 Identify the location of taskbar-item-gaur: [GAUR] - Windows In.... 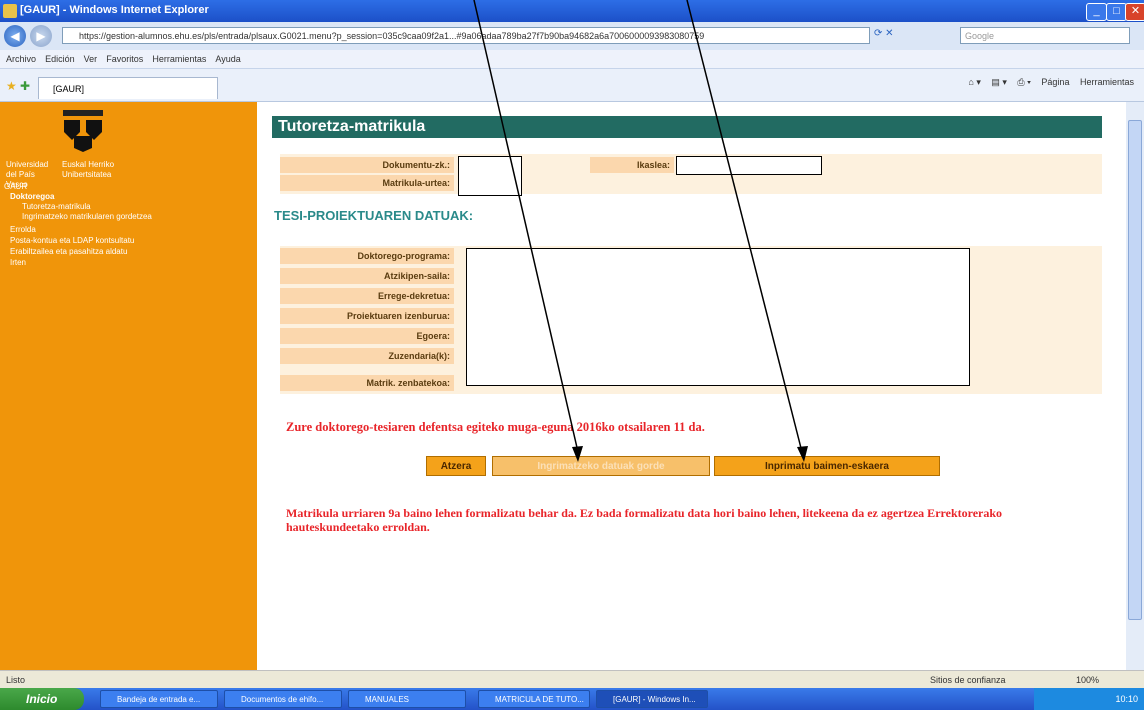
(652, 699).